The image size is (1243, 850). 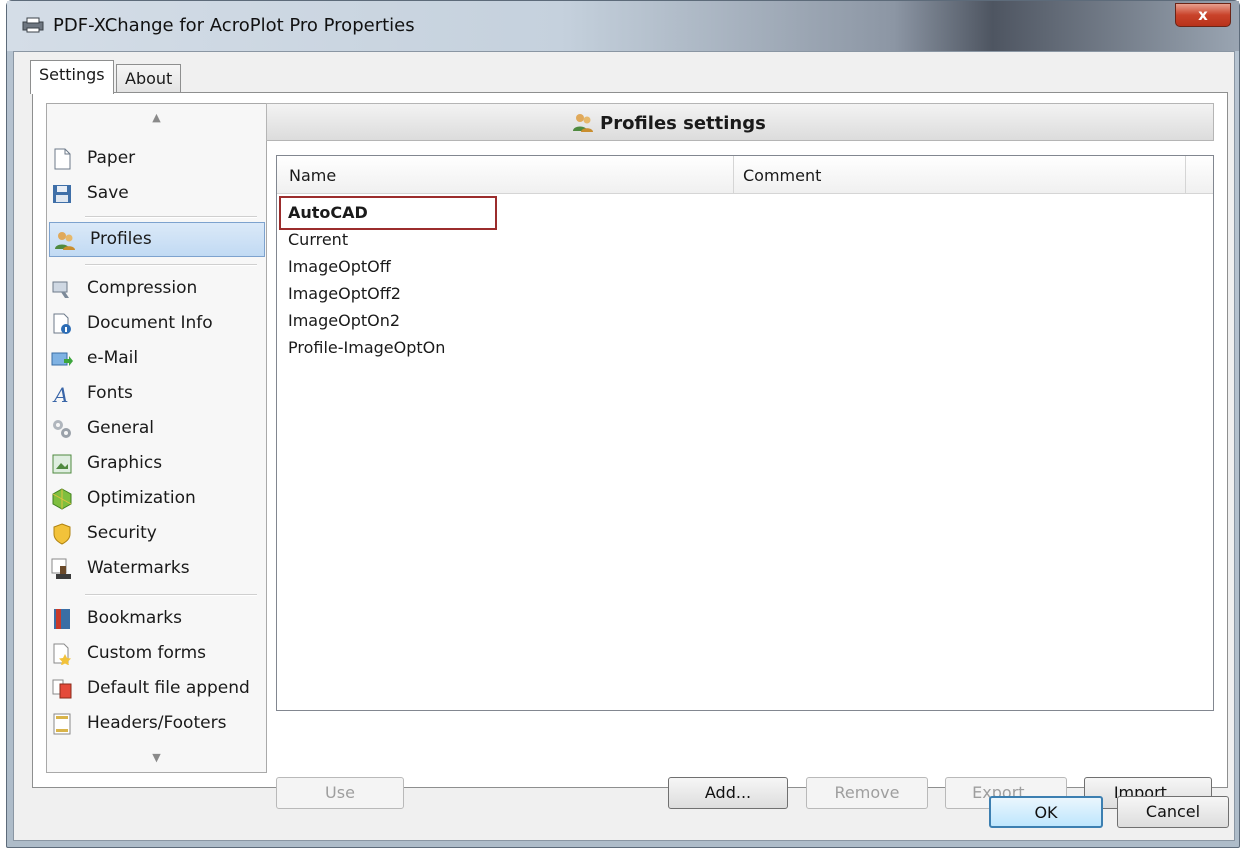 What do you see at coordinates (156, 758) in the screenshot?
I see `scroll-down-arrow: ▼` at bounding box center [156, 758].